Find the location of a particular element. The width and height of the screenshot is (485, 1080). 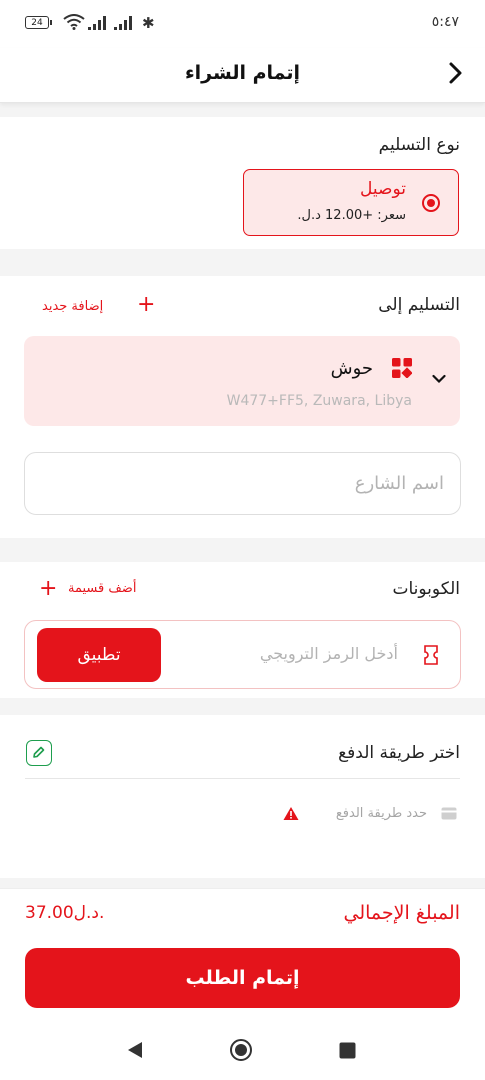

add-voucher-link: أضف قسيمة is located at coordinates (102, 588).